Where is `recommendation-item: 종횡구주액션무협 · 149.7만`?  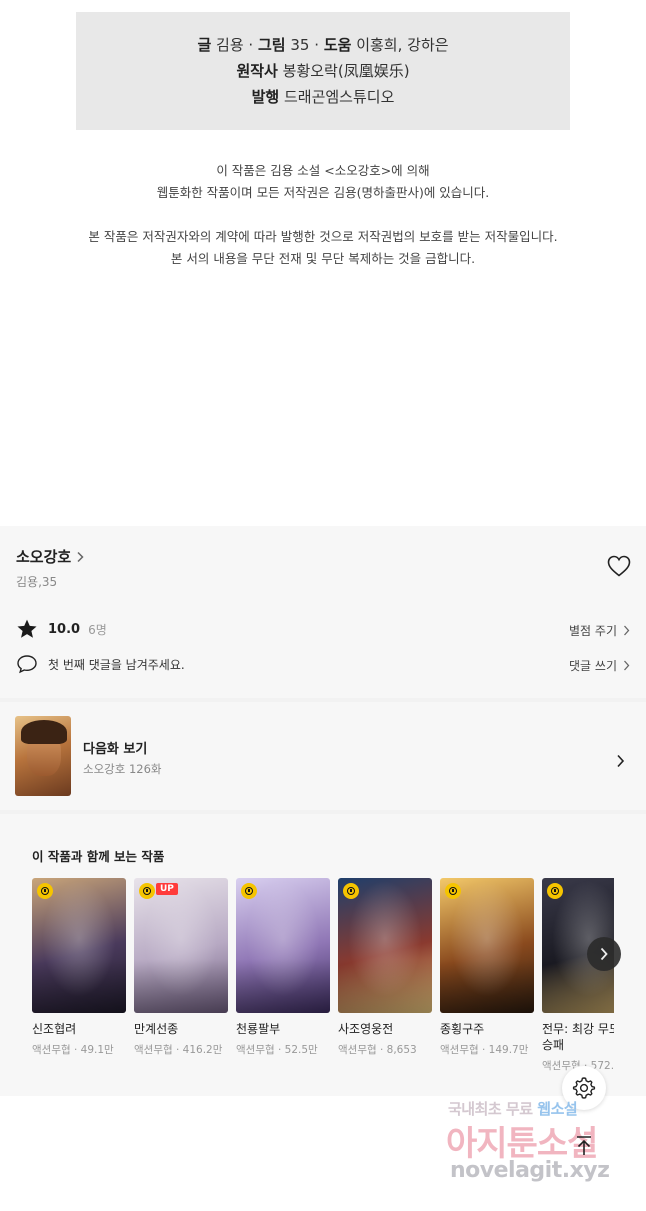
recommendation-item: 종횡구주액션무협 · 149.7만 is located at coordinates (487, 967).